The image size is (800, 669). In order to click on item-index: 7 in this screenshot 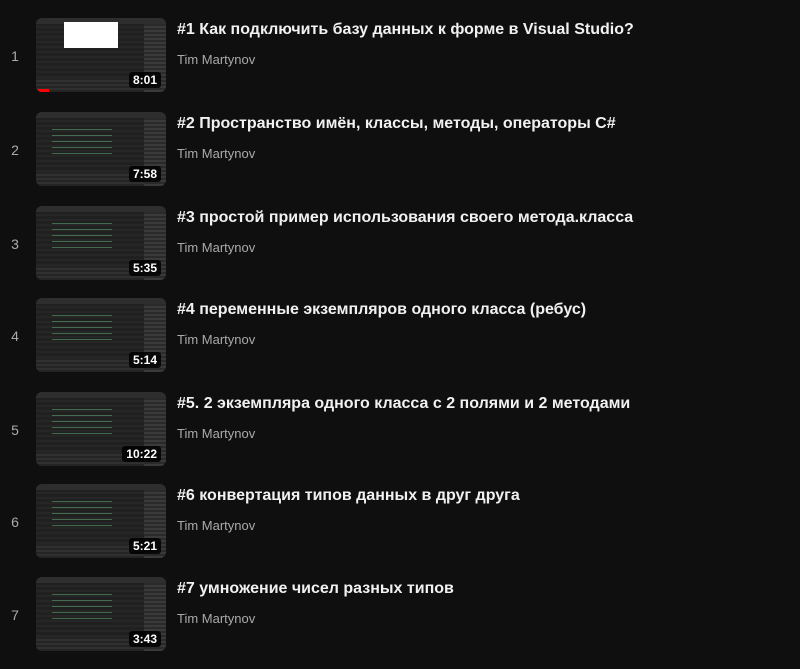, I will do `click(15, 615)`.